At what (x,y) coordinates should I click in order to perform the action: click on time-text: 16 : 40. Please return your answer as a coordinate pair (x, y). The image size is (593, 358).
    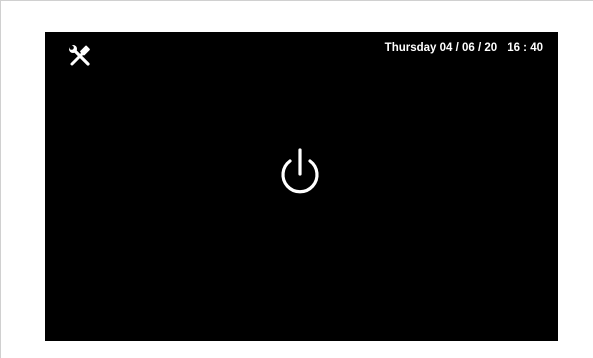
    Looking at the image, I should click on (525, 48).